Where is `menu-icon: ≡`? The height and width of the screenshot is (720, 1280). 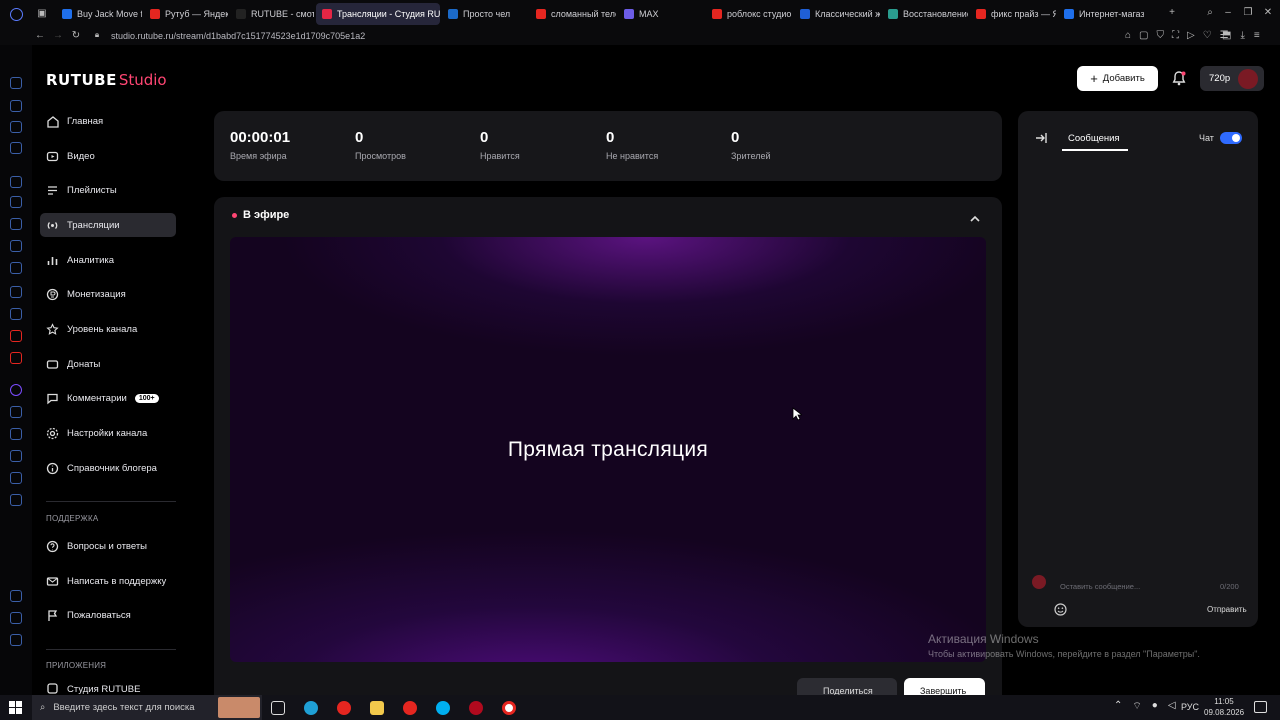
menu-icon: ≡ is located at coordinates (1257, 35).